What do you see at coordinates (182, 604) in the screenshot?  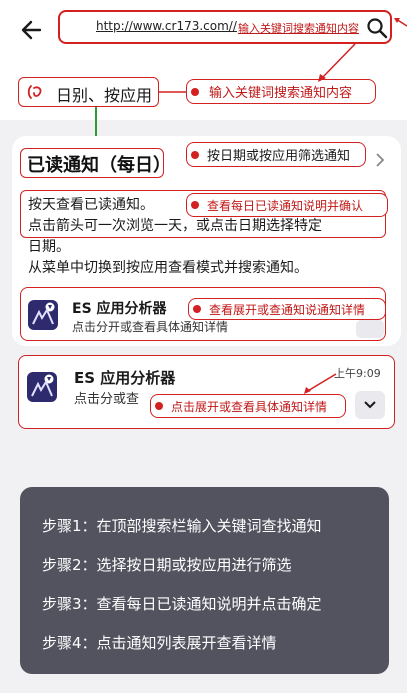 I see `step-3: 步骤3：查看每日已读通知说明并点击确定` at bounding box center [182, 604].